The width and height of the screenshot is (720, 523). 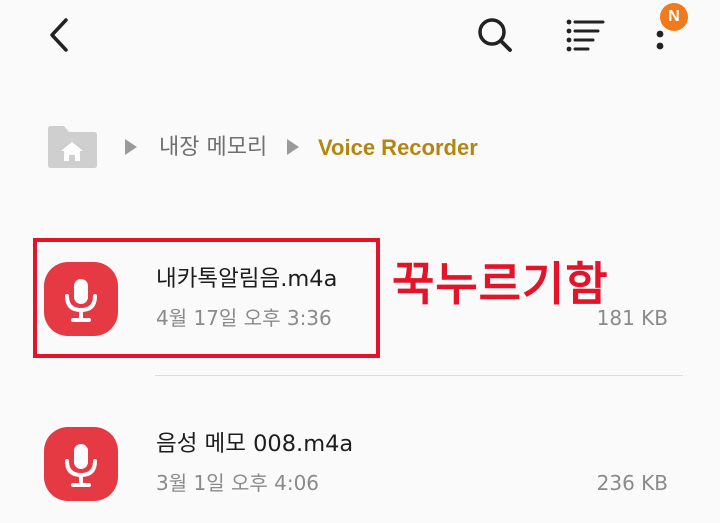 I want to click on notification-badge: N, so click(x=674, y=17).